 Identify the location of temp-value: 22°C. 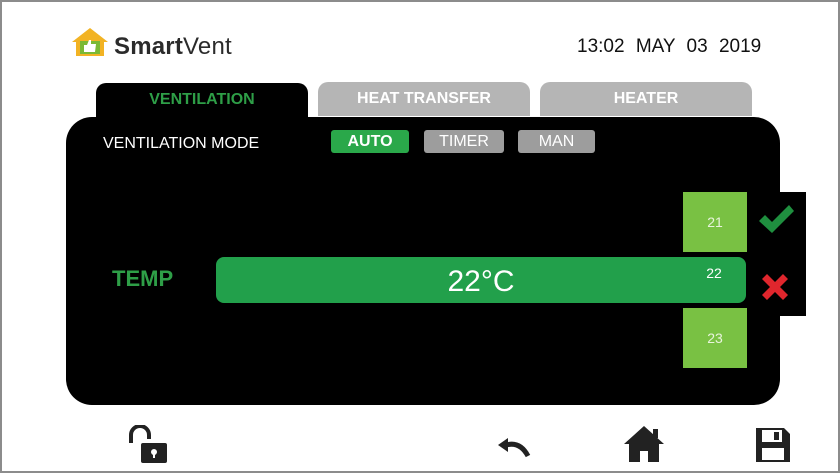
(481, 281).